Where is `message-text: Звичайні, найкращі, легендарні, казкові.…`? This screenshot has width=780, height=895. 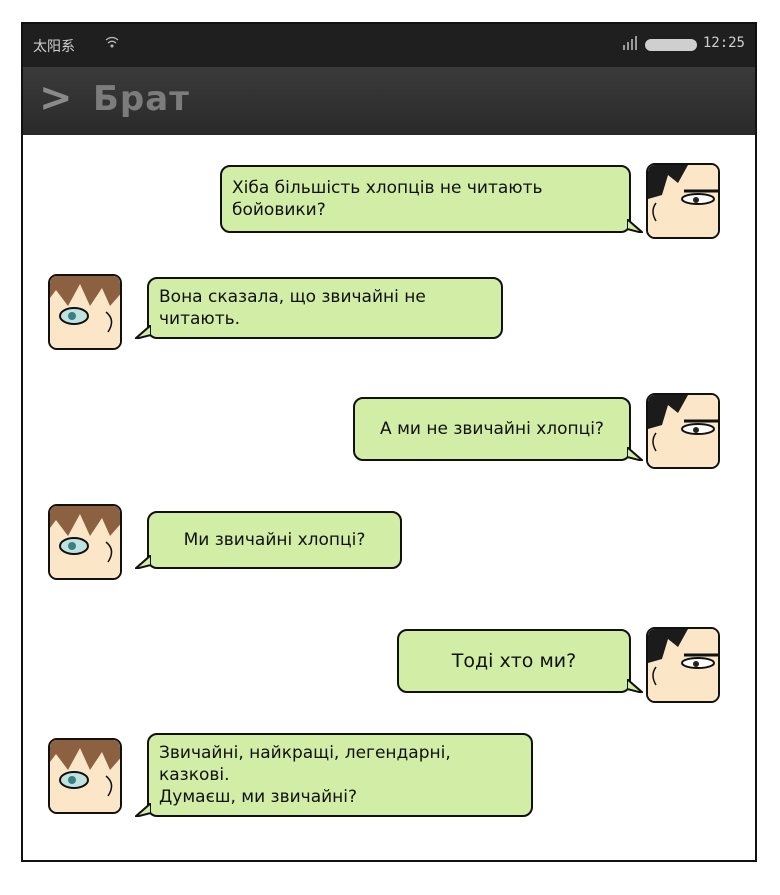 message-text: Звичайні, найкращі, легендарні, казкові.… is located at coordinates (305, 775).